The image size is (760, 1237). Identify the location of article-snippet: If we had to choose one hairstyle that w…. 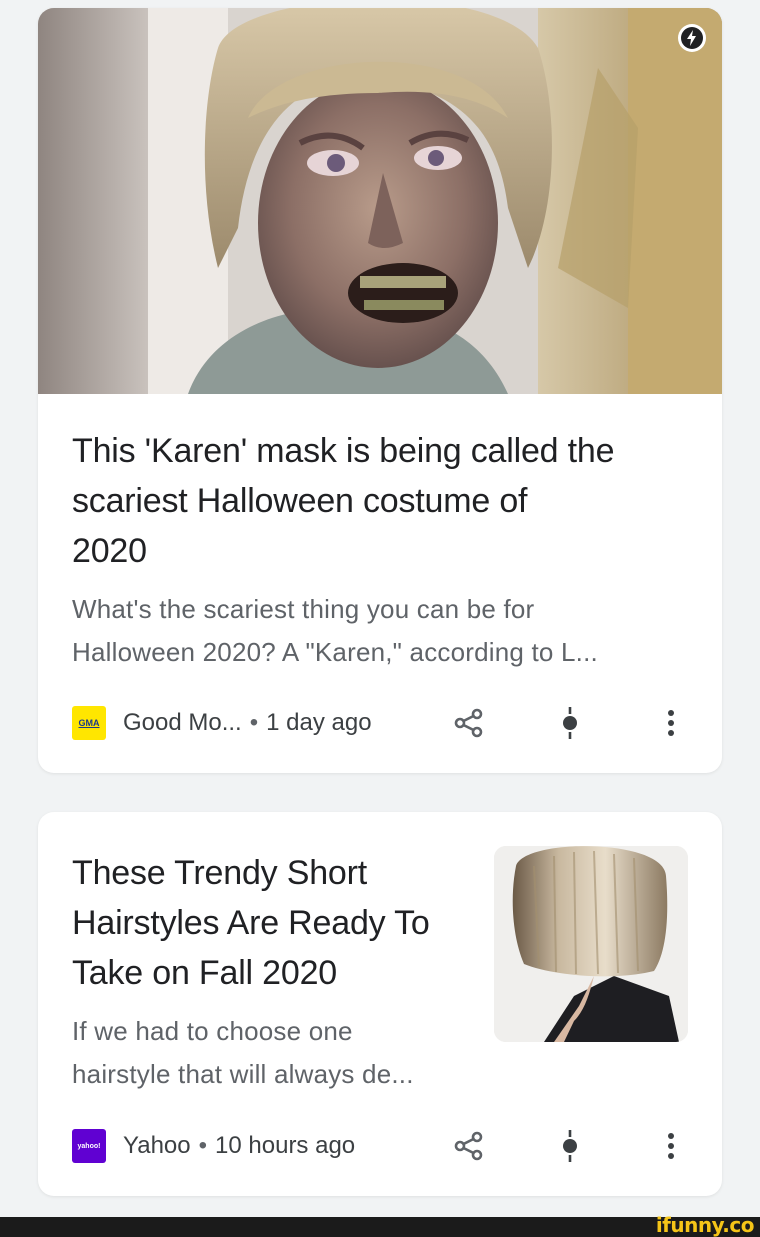
(243, 1053).